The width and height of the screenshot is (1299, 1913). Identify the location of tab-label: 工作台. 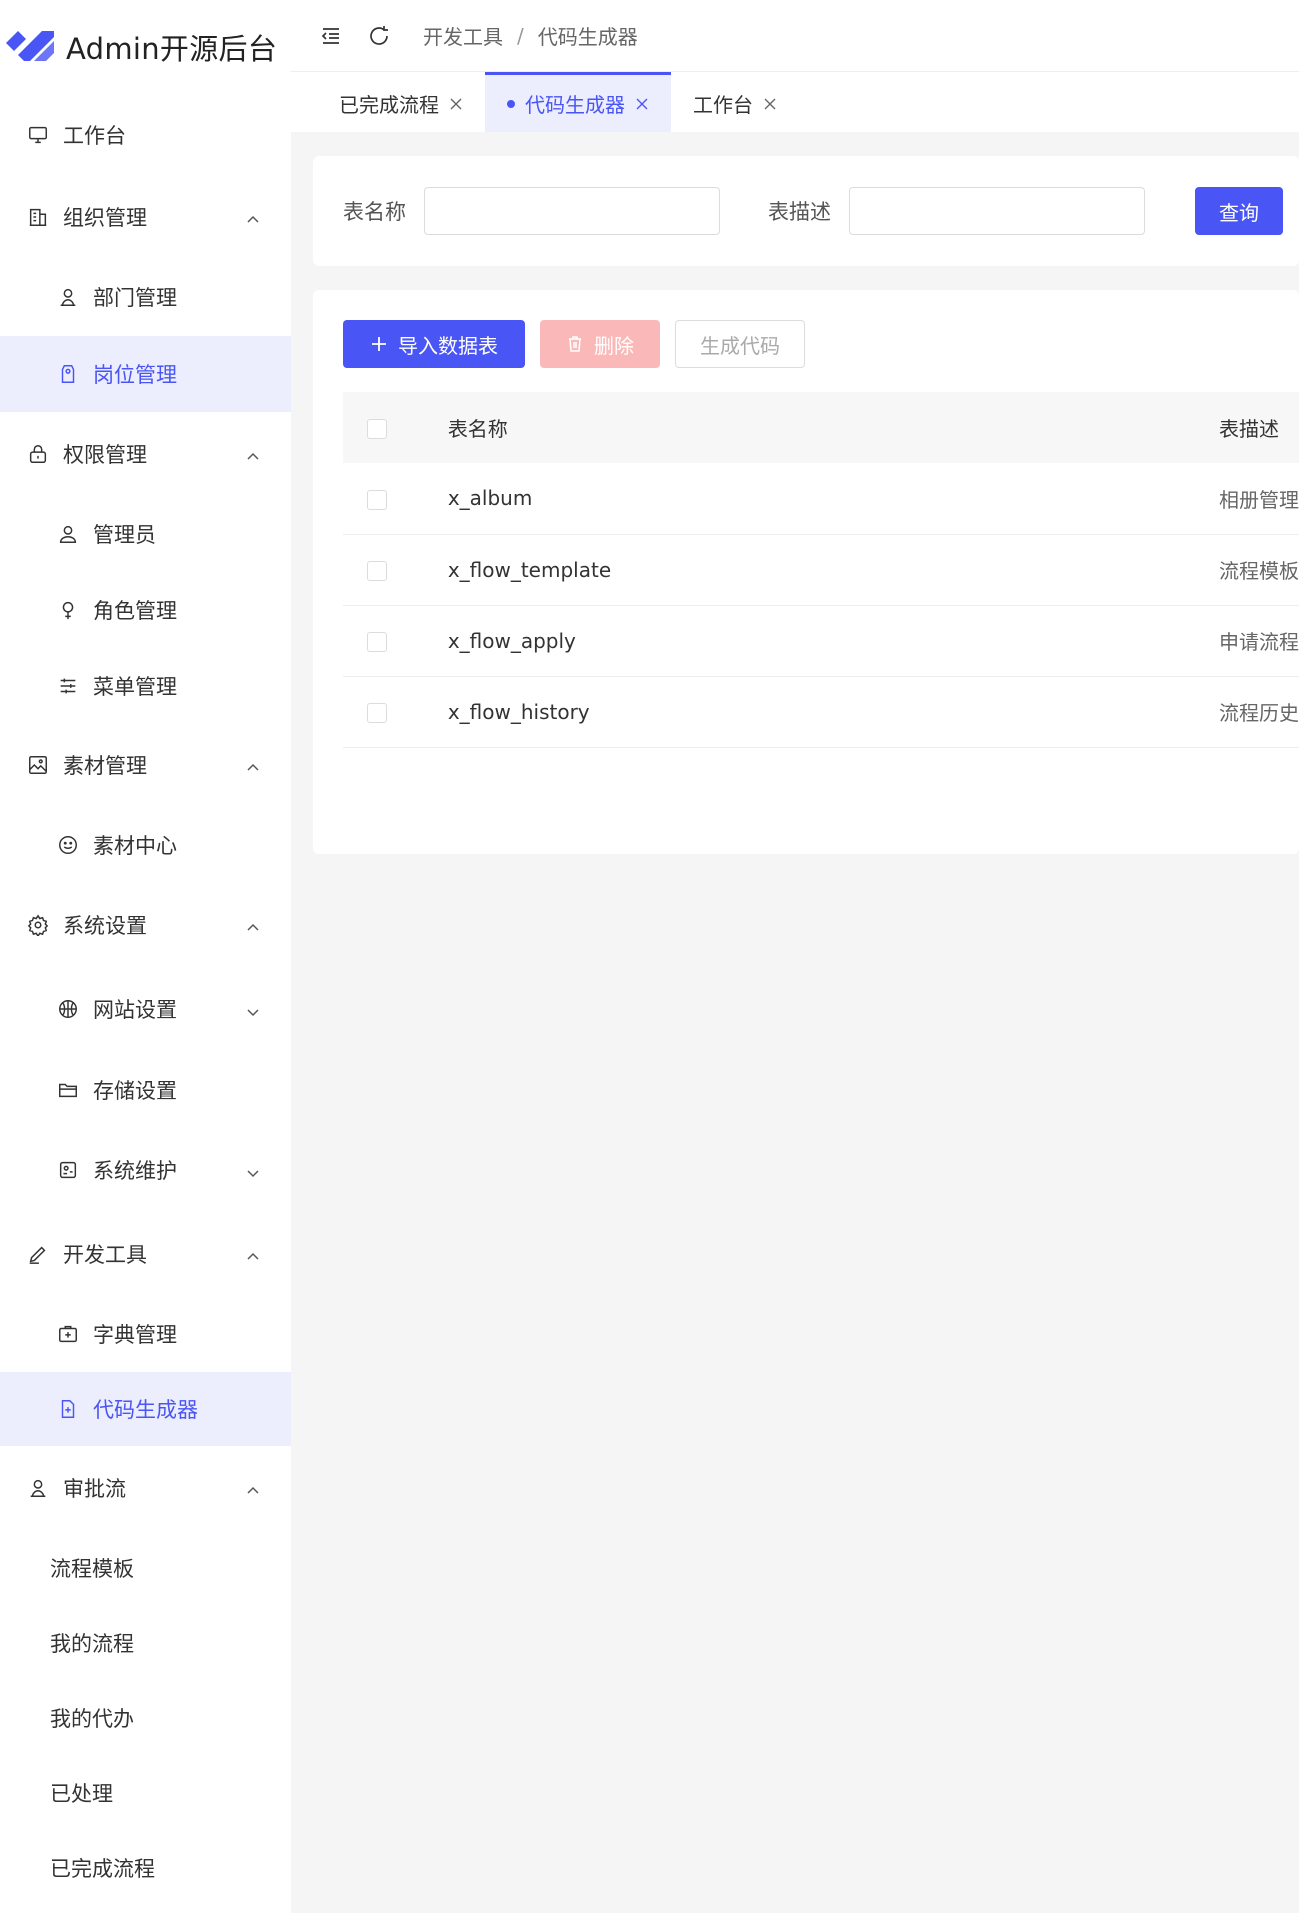
(723, 105).